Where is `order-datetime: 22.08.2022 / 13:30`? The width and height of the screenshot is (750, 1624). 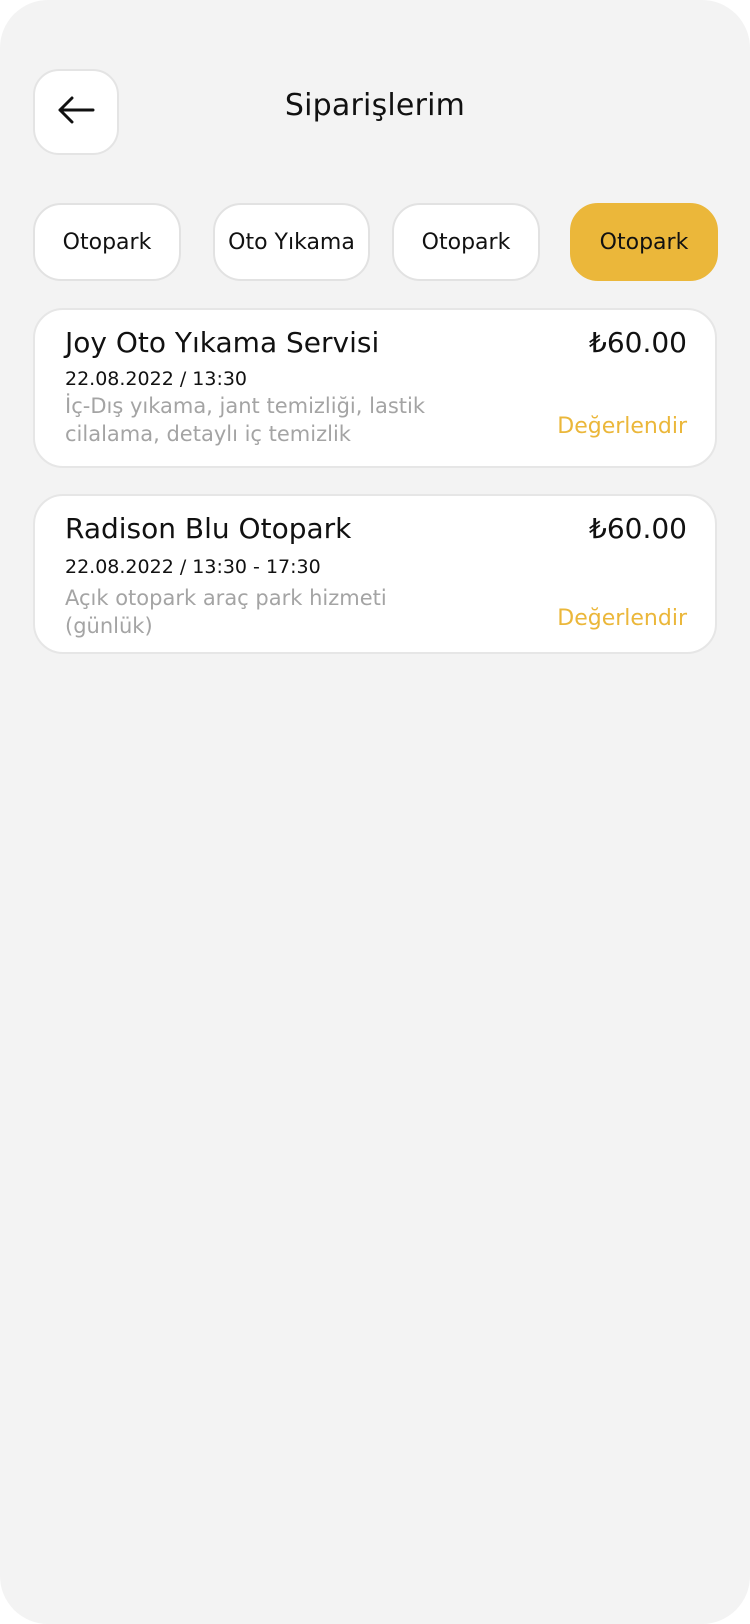
order-datetime: 22.08.2022 / 13:30 is located at coordinates (156, 379).